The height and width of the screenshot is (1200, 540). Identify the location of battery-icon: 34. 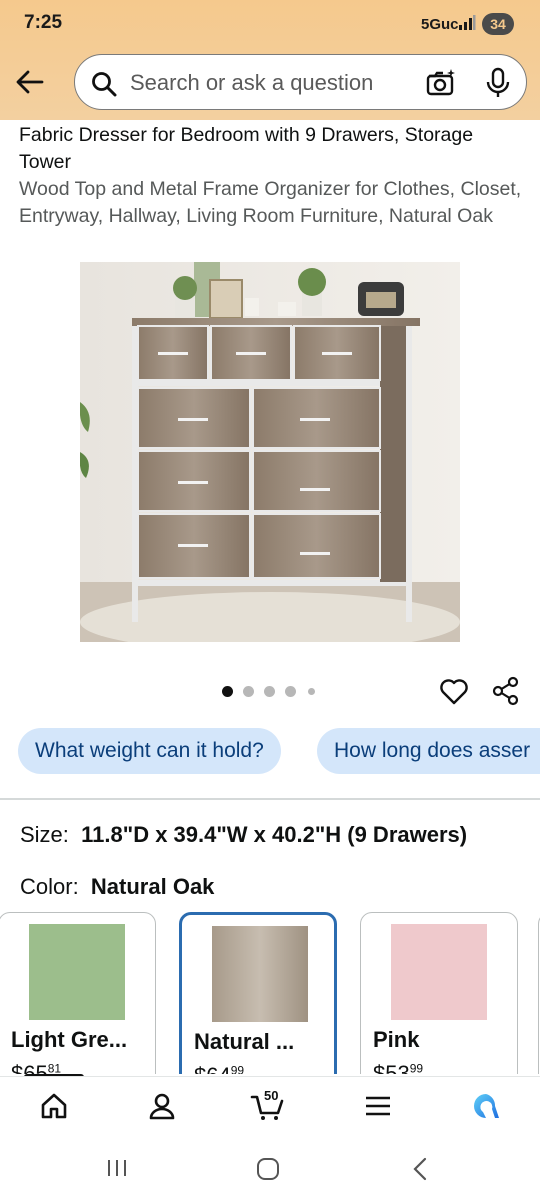
(498, 24).